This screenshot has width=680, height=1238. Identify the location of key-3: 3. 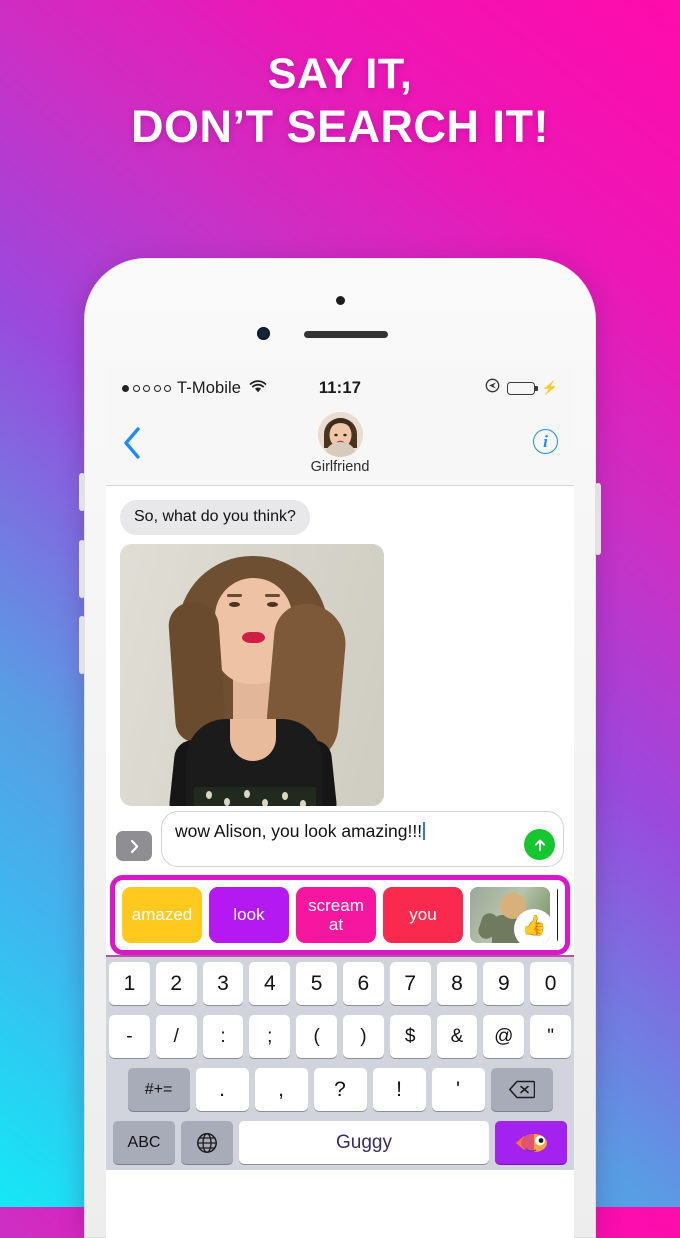
(223, 983).